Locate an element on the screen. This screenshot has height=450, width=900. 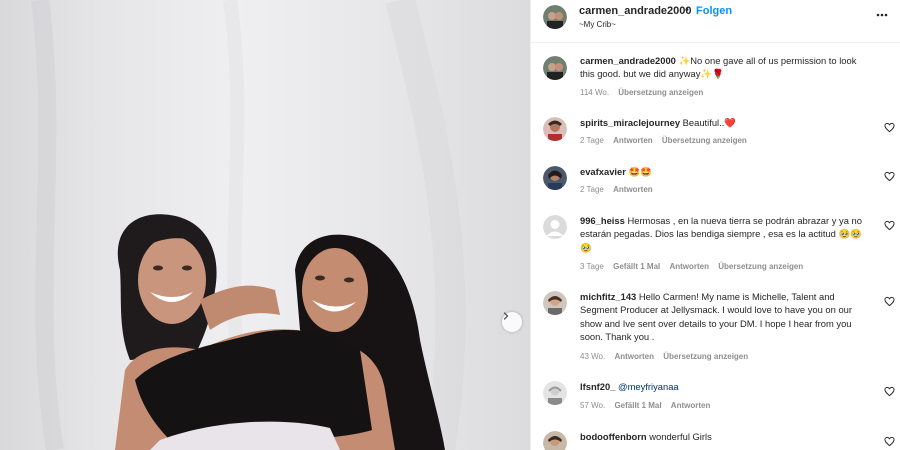
comment-meta: 57 Wo. Gefällt 1 Mal Antworten is located at coordinates (648, 405).